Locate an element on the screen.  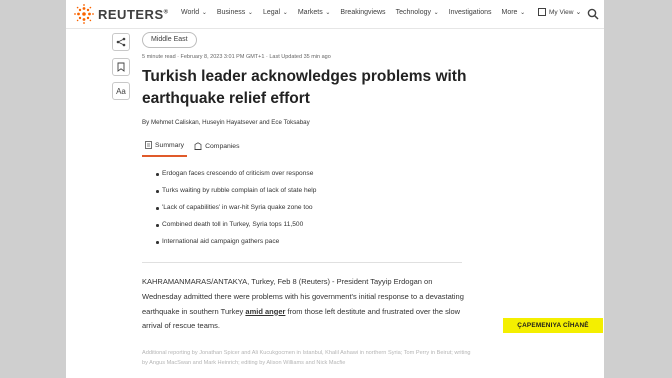
text-size-button: Aa is located at coordinates (121, 91).